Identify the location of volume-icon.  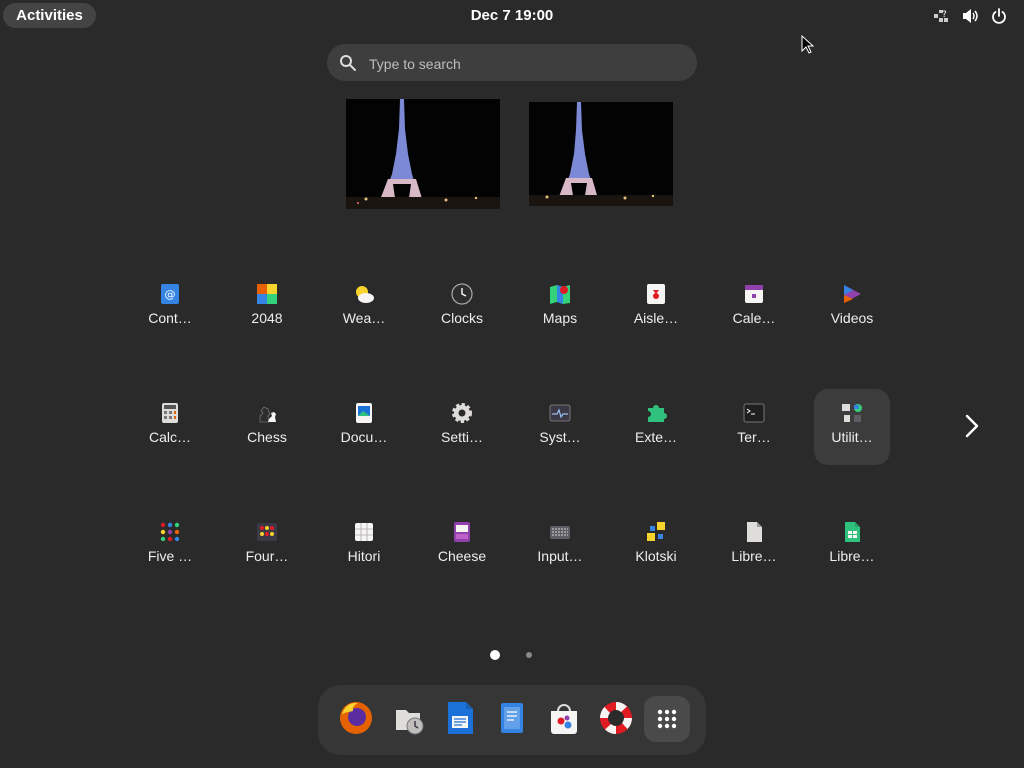
(971, 16).